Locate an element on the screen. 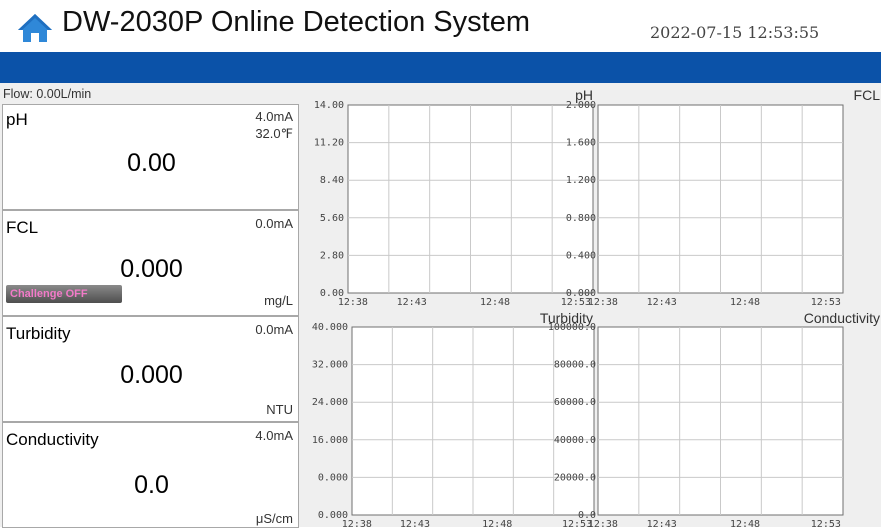  conductivity-y-tick: 20000.0 is located at coordinates (575, 477).